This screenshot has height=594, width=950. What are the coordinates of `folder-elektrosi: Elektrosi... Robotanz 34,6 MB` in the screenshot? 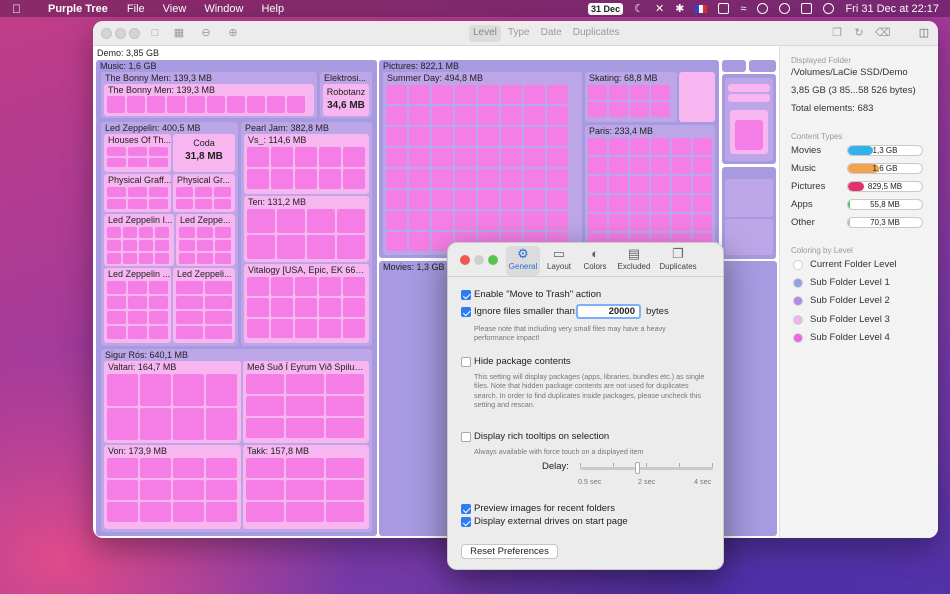 It's located at (346, 95).